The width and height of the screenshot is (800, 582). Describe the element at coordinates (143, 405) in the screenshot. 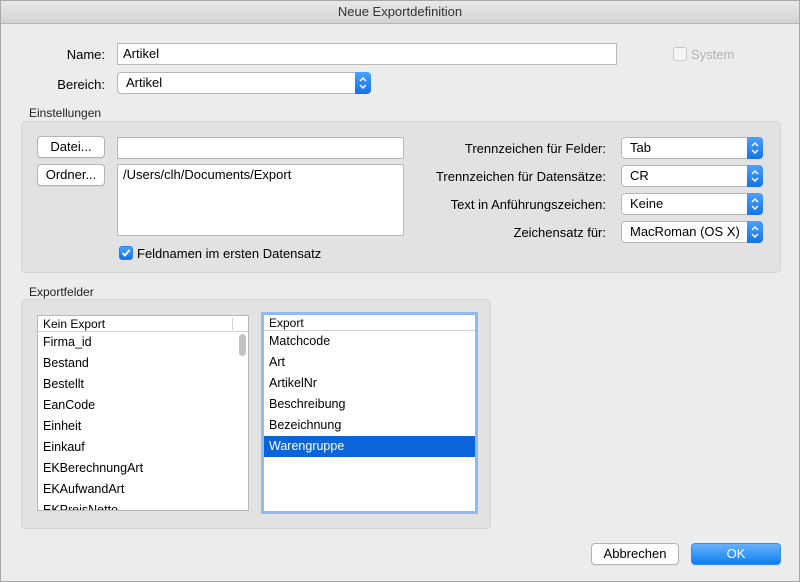

I see `list-item: EanCode` at that location.